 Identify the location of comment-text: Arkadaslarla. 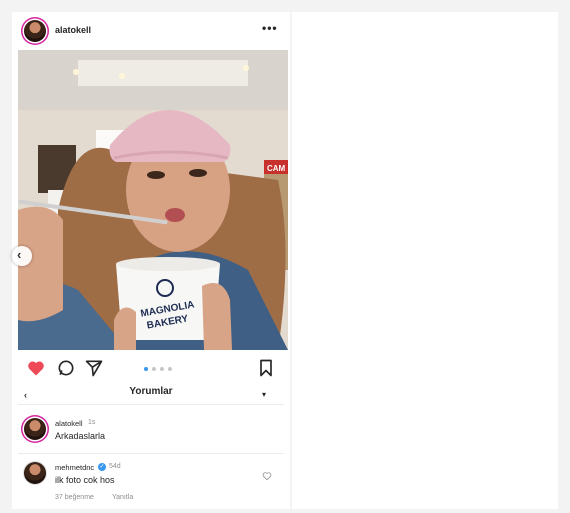
(80, 436).